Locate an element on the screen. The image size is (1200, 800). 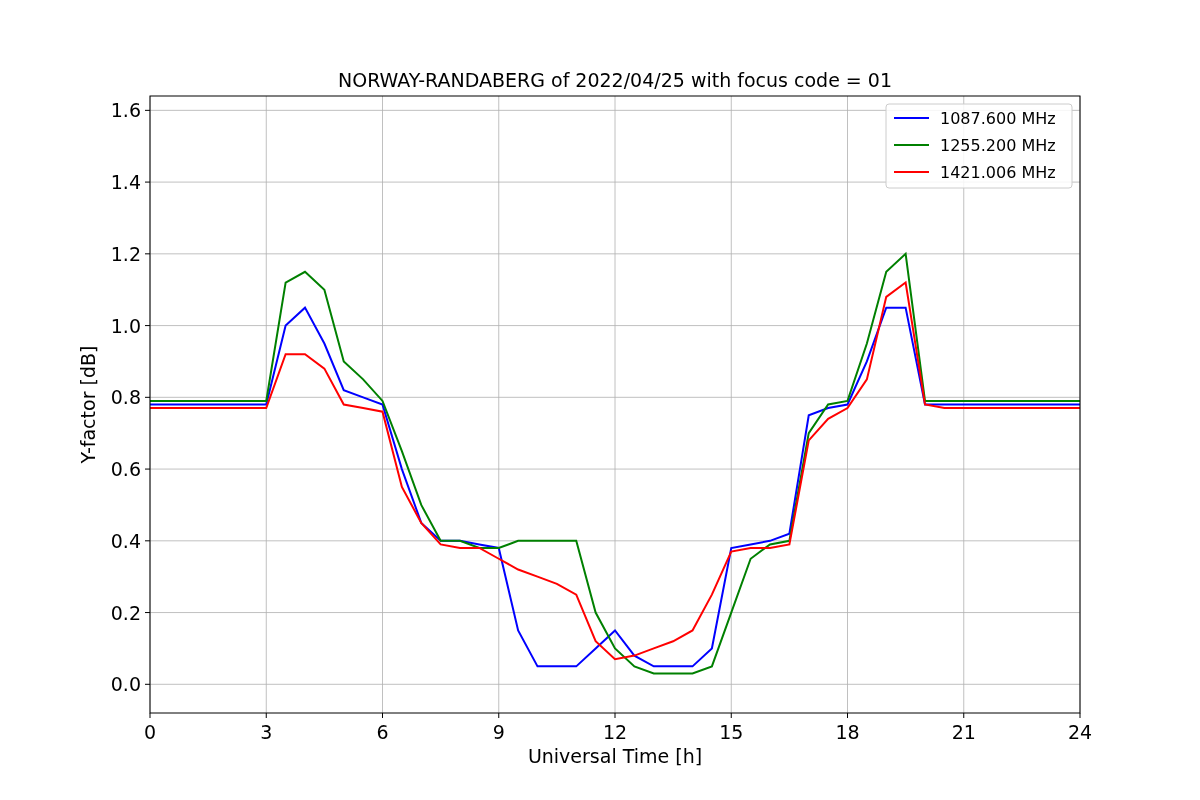
x-tick-label: 21 is located at coordinates (963, 732).